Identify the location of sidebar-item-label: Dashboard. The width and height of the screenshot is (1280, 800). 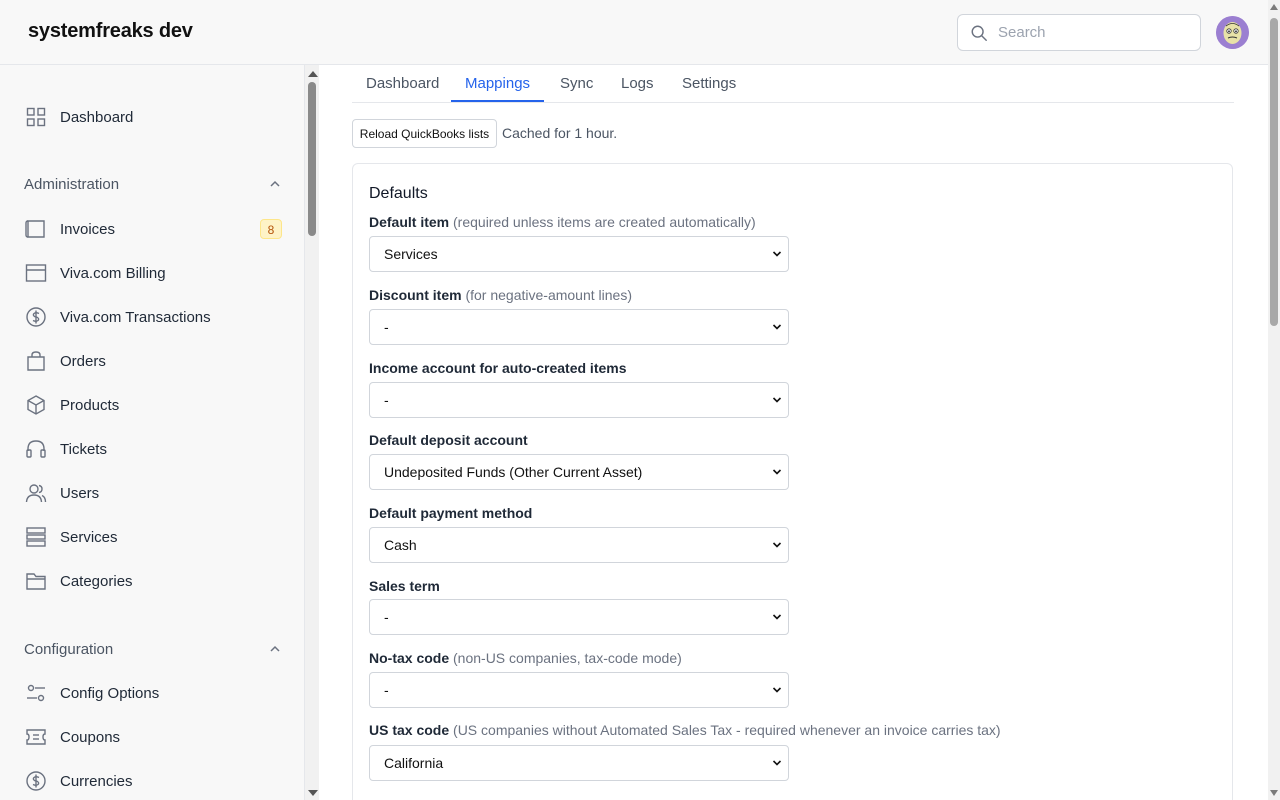
(97, 117).